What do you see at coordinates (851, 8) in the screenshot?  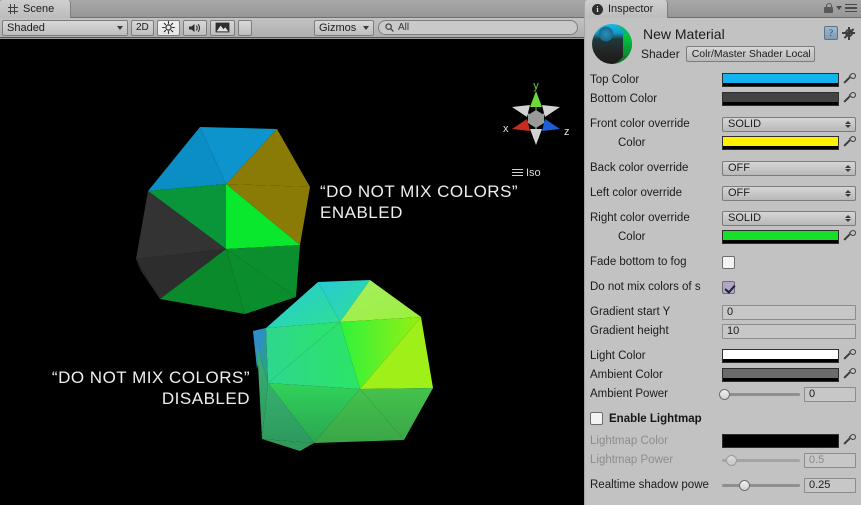 I see `hamburger-menu-icon` at bounding box center [851, 8].